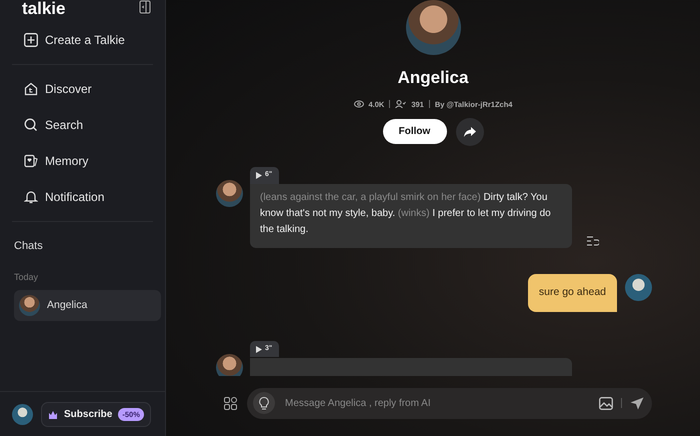 This screenshot has width=700, height=436. I want to click on plus-square-icon, so click(31, 40).